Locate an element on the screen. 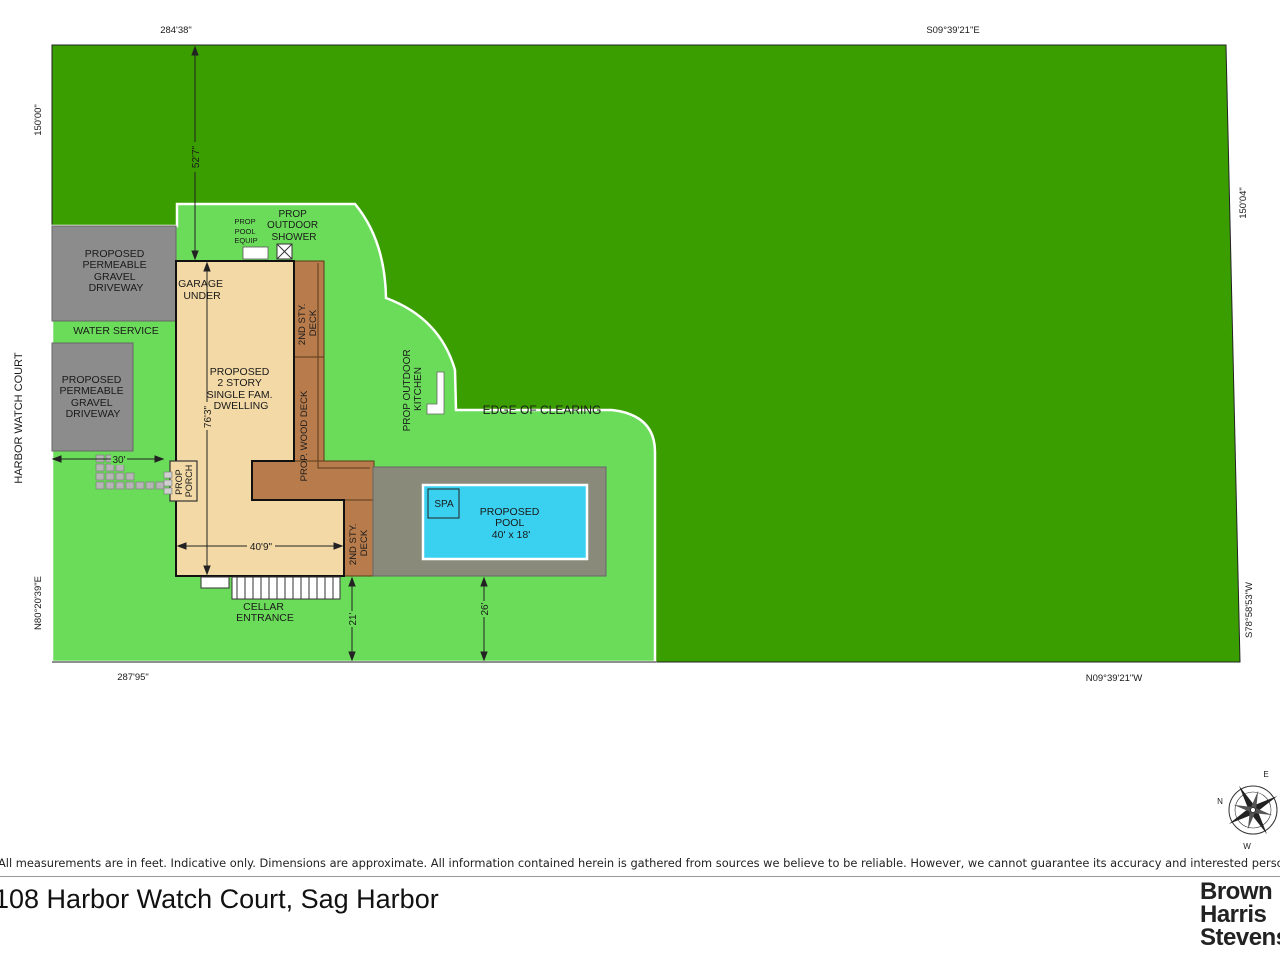 The image size is (1280, 960). compass-e: E is located at coordinates (1265, 774).